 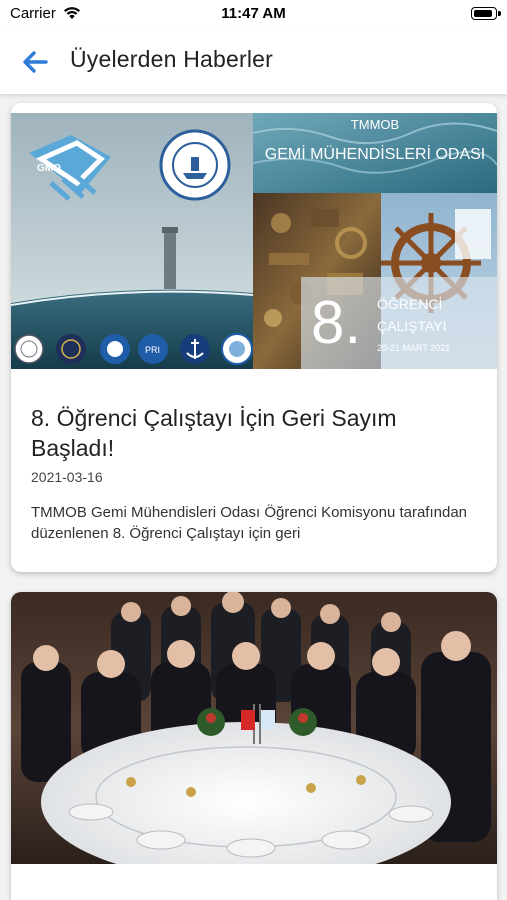 I want to click on navigation-bar: Üyelerden Haberler, so click(x=253, y=61).